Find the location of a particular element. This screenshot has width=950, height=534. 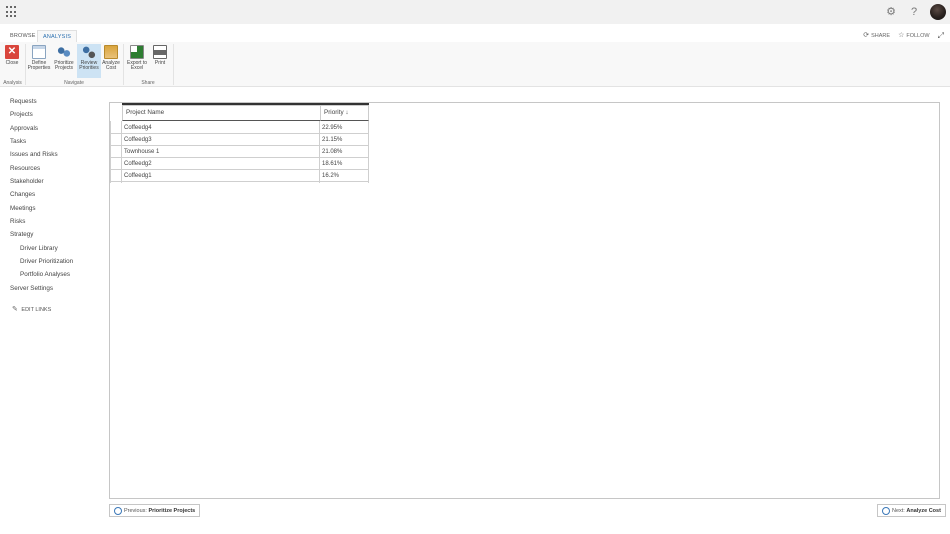

nav-item-meetings: Meetings is located at coordinates (23, 208).